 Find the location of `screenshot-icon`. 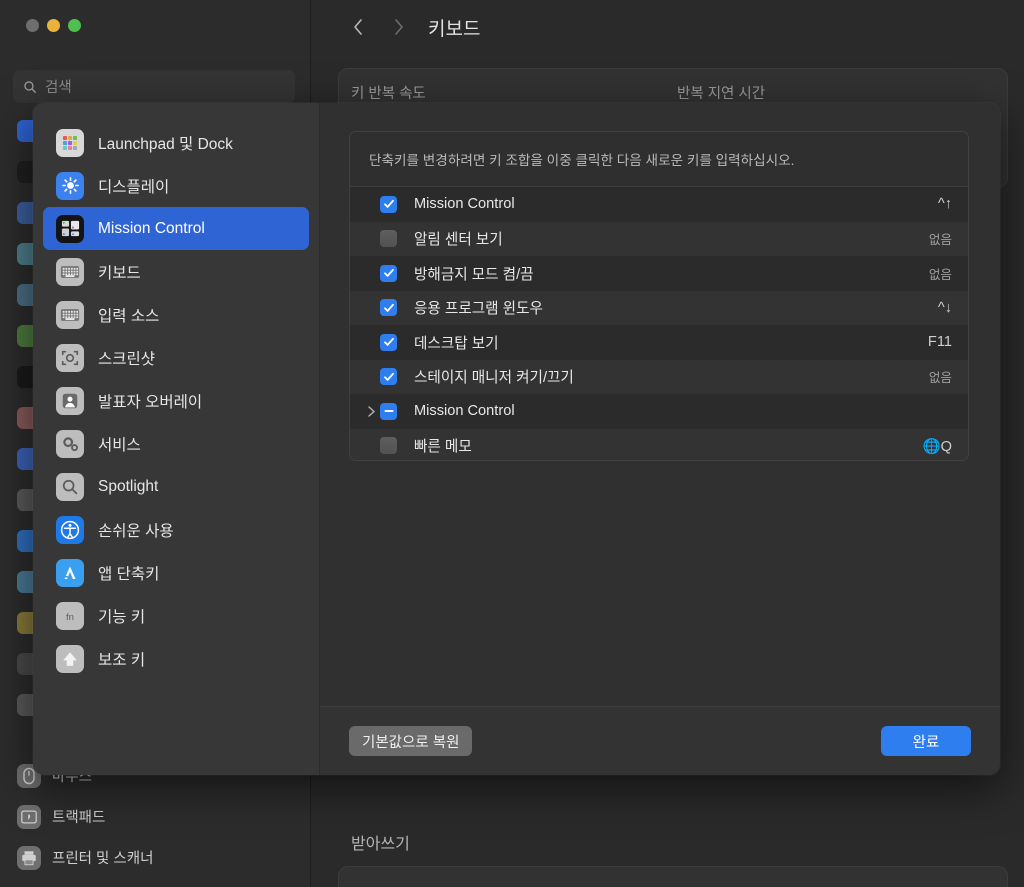

screenshot-icon is located at coordinates (70, 357).